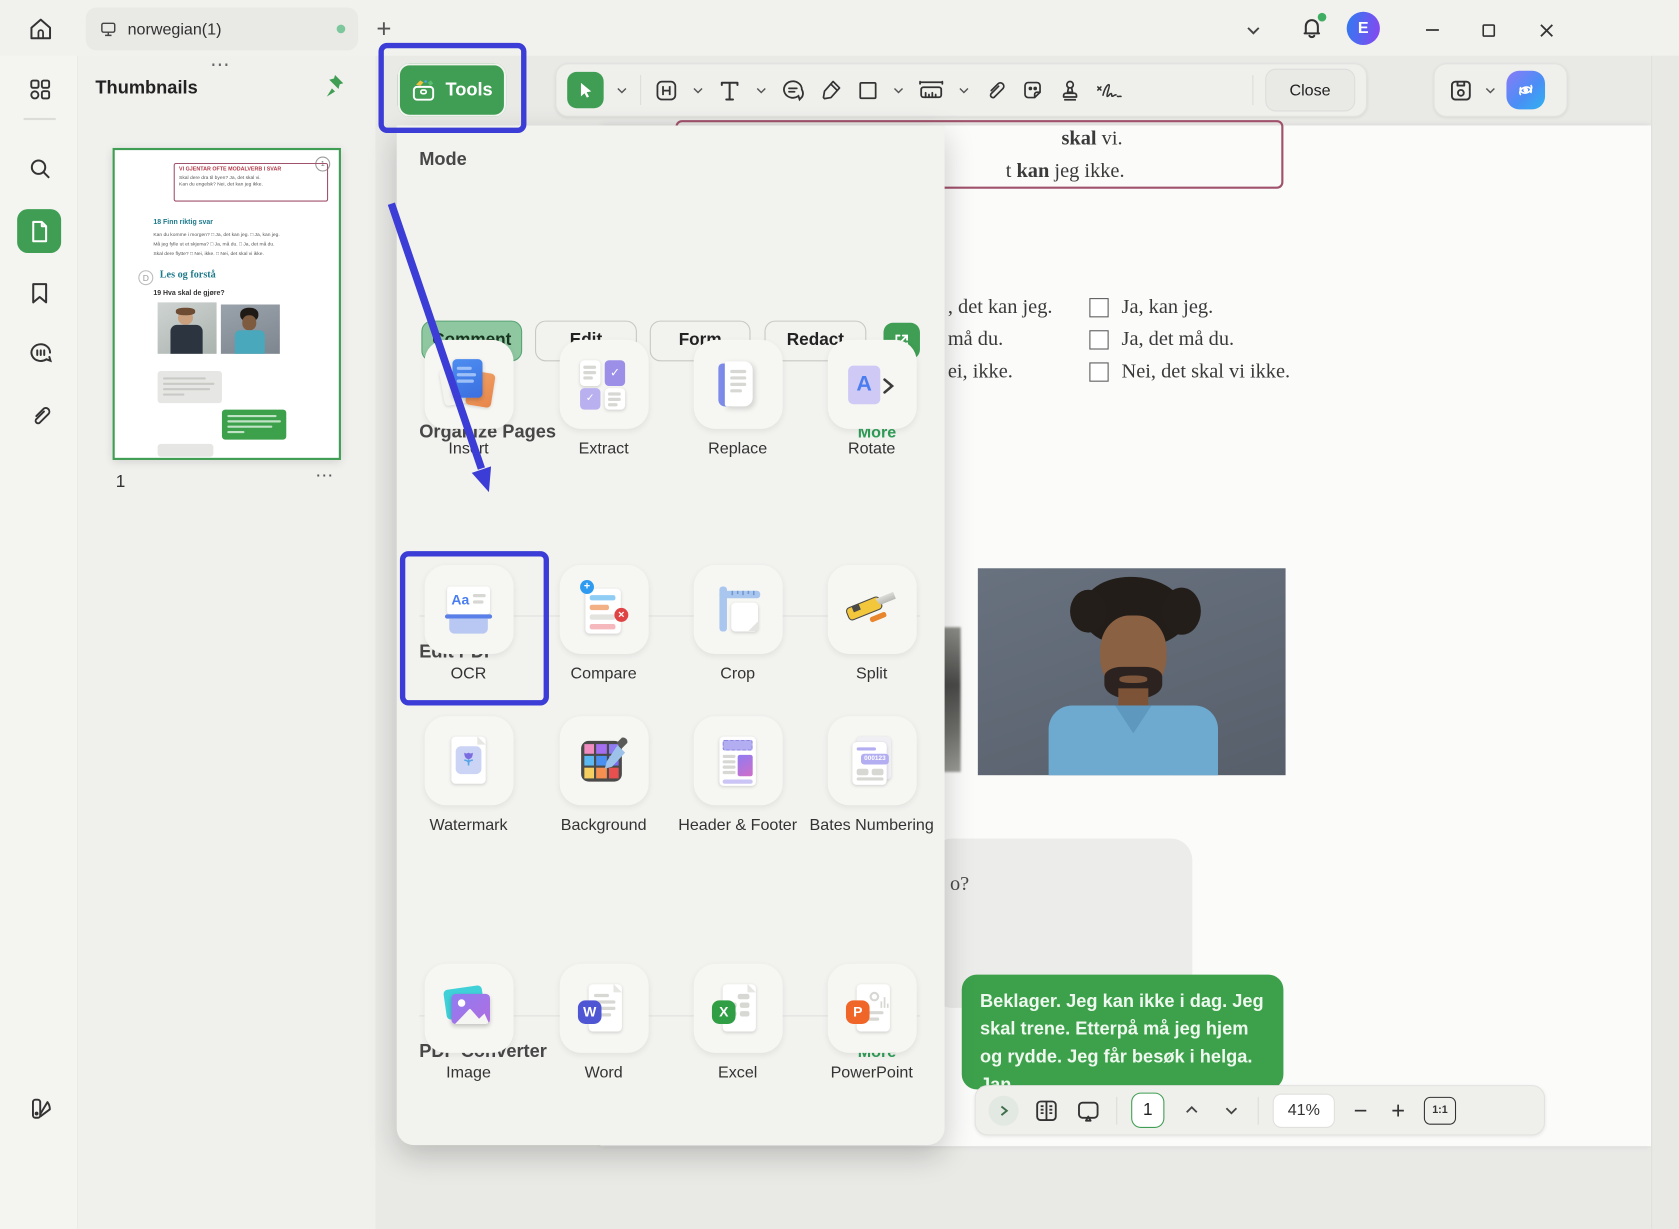 The height and width of the screenshot is (1229, 1679). What do you see at coordinates (737, 399) in the screenshot?
I see `tool-tile-replace: Replace` at bounding box center [737, 399].